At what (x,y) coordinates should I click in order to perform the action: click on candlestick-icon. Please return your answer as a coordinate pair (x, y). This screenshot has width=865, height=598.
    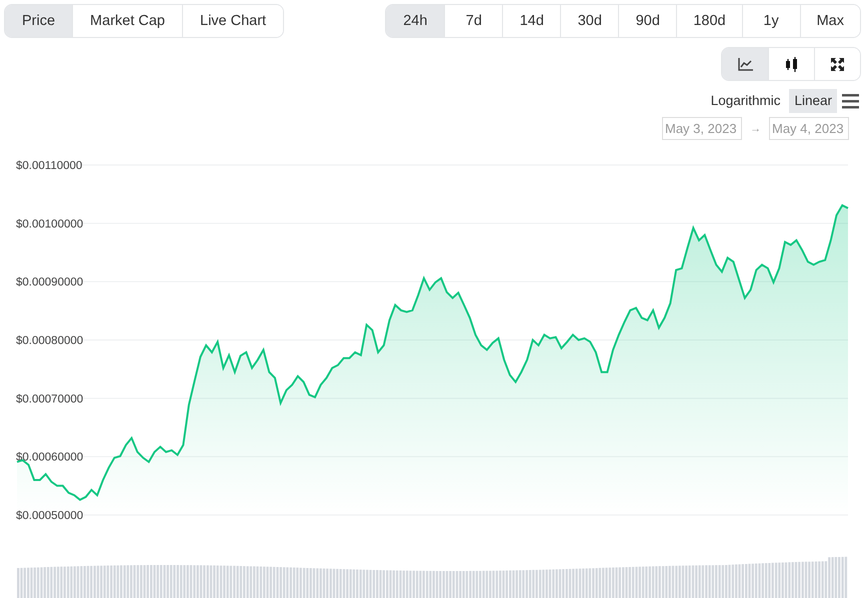
    Looking at the image, I should click on (791, 64).